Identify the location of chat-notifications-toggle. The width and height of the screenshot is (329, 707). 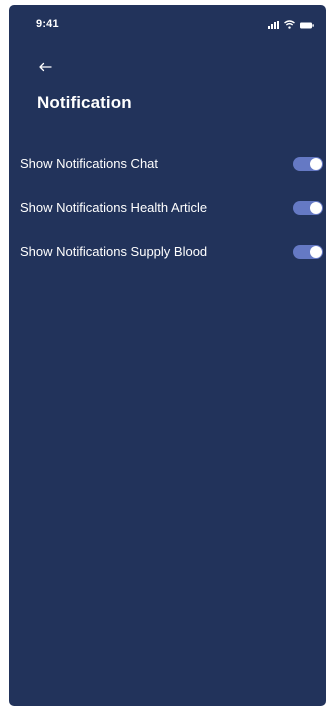
(308, 164).